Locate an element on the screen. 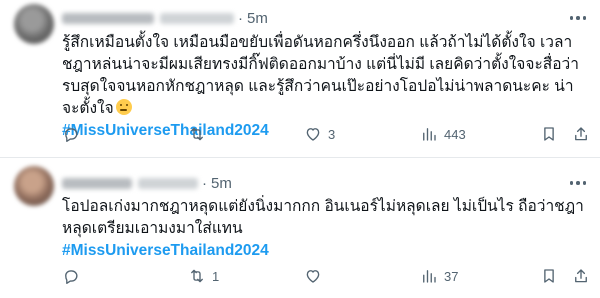  retweet-button is located at coordinates (200, 134).